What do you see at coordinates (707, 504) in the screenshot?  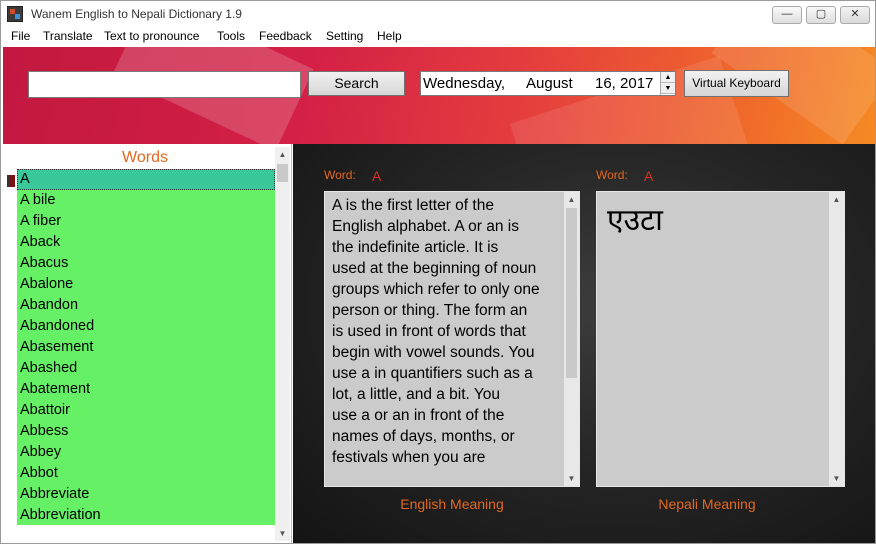 I see `nepali-meaning-caption: Nepali Meaning` at bounding box center [707, 504].